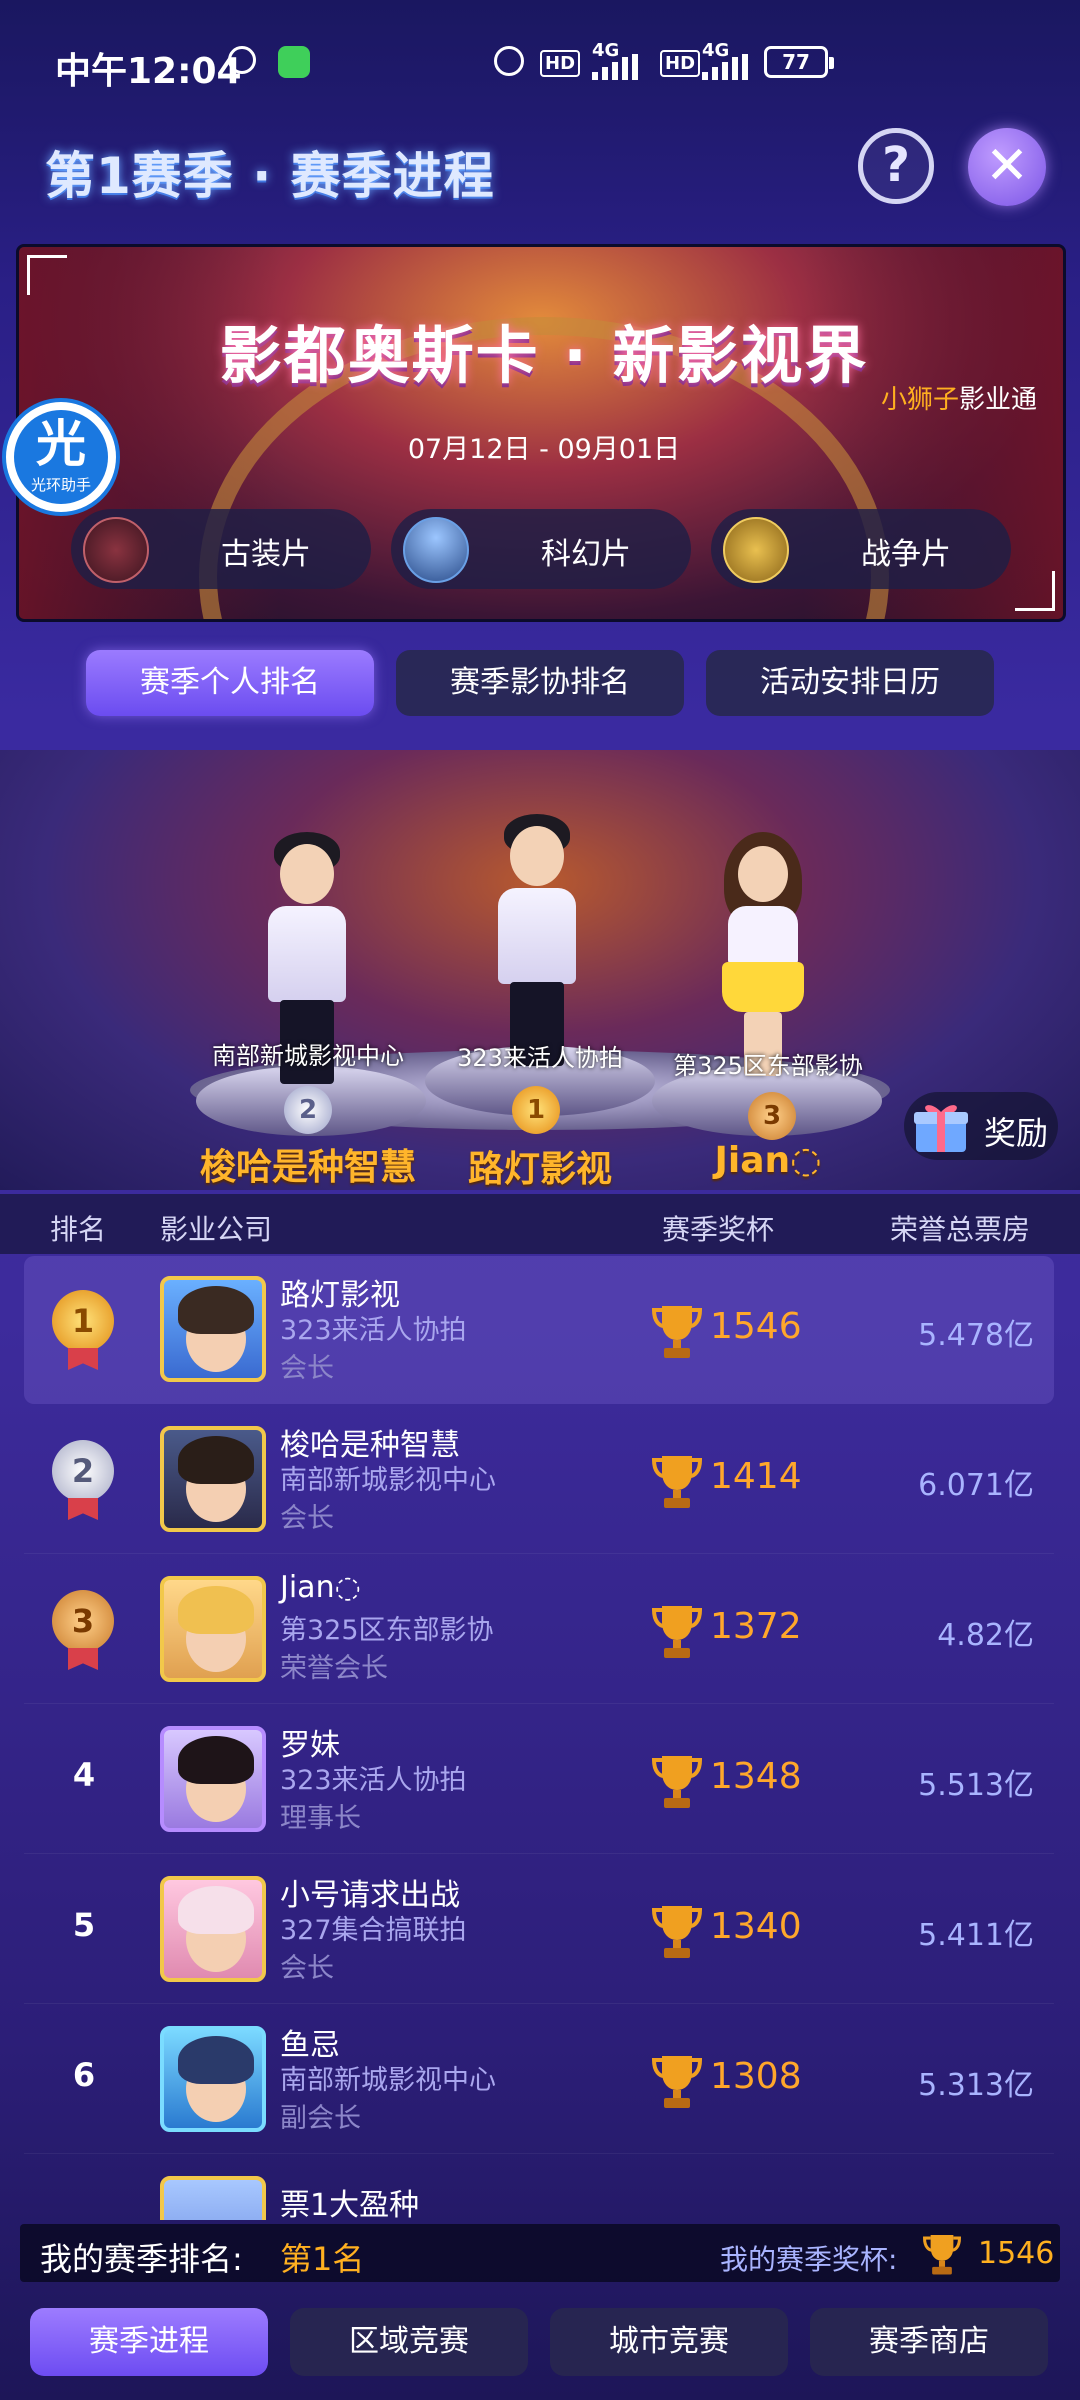  Describe the element at coordinates (334, 1668) in the screenshot. I see `row-role: 荣誉会长` at that location.